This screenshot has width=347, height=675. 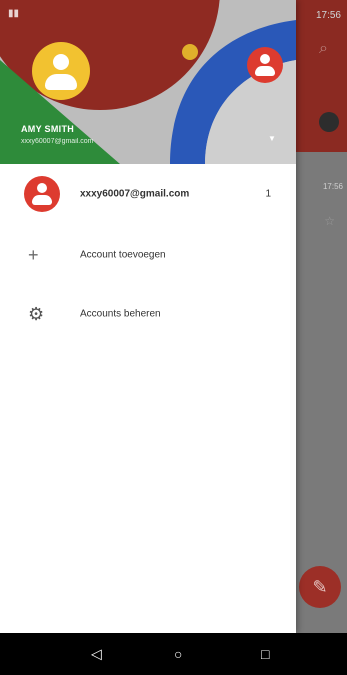 What do you see at coordinates (178, 654) in the screenshot?
I see `home-icon: ○` at bounding box center [178, 654].